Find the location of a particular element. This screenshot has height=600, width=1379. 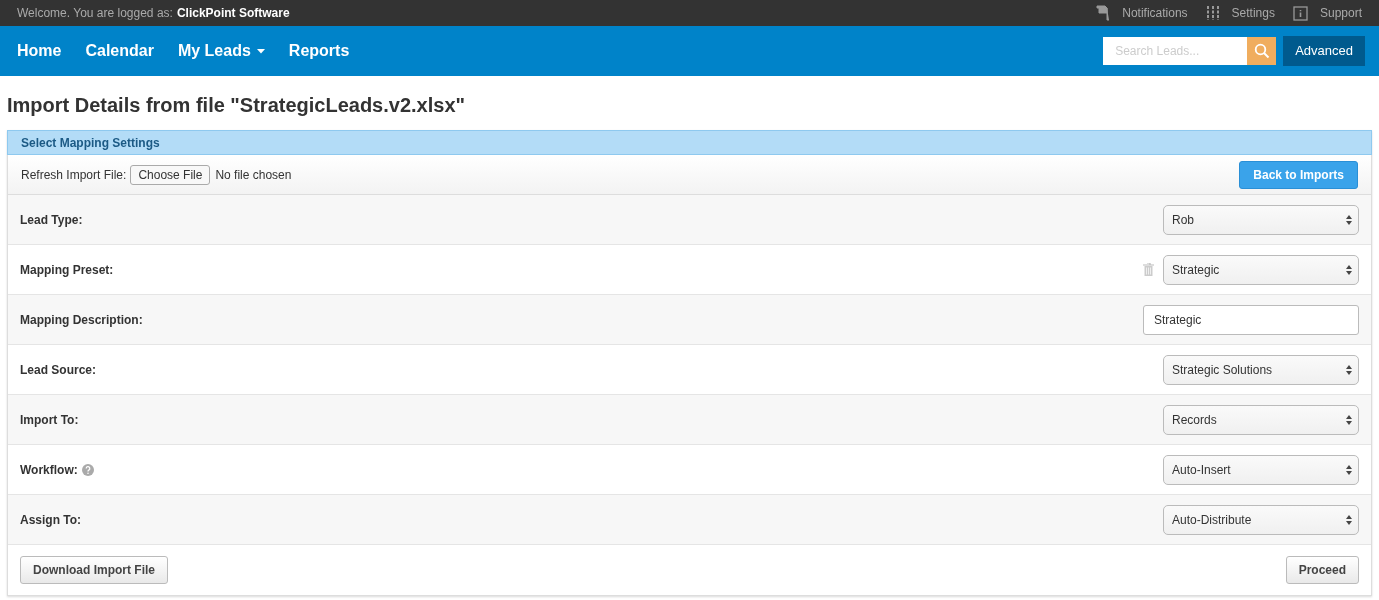

file-label: Refresh Import File: is located at coordinates (74, 175).